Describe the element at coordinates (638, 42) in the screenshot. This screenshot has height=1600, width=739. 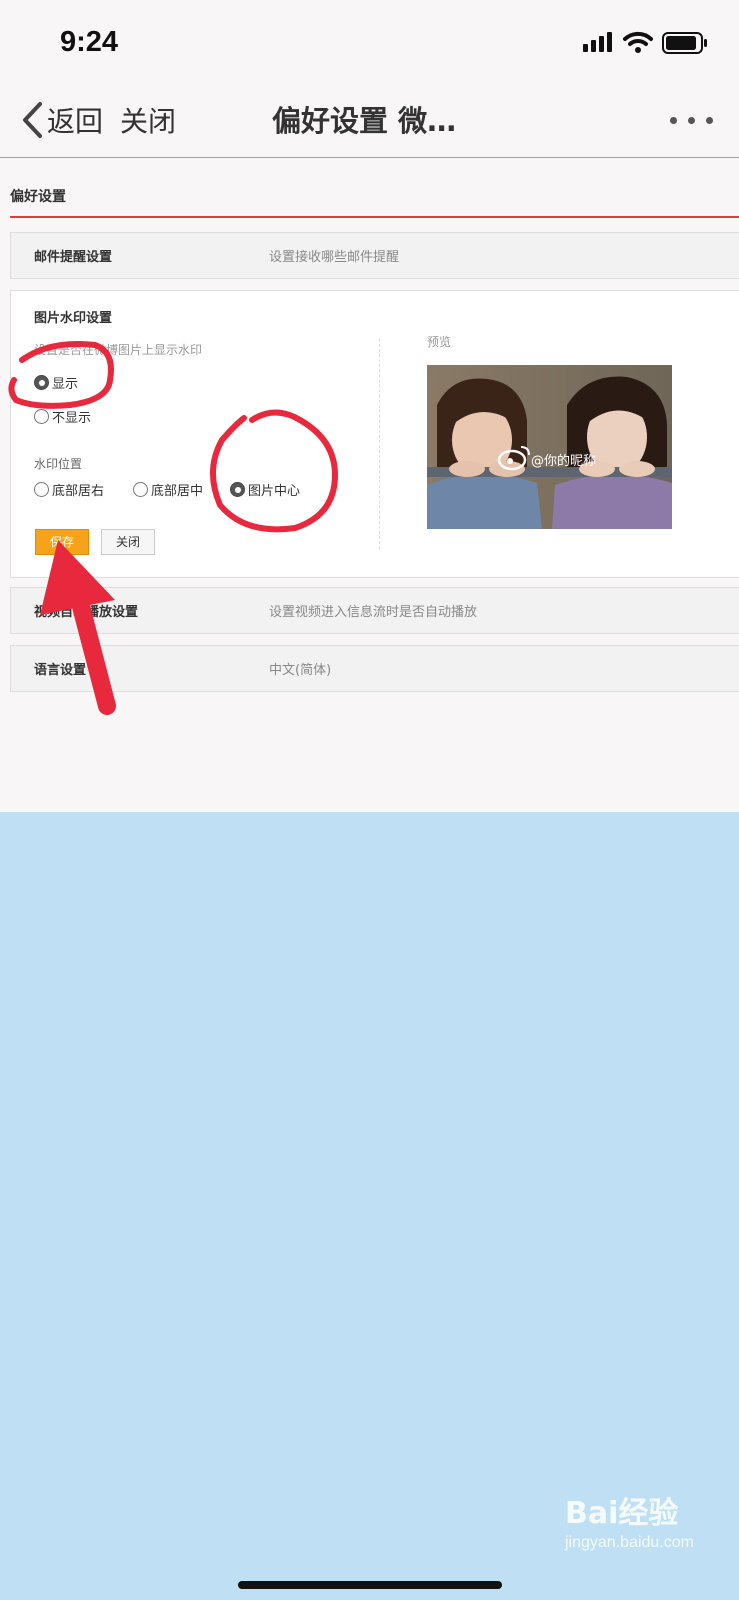
I see `wifi-icon` at that location.